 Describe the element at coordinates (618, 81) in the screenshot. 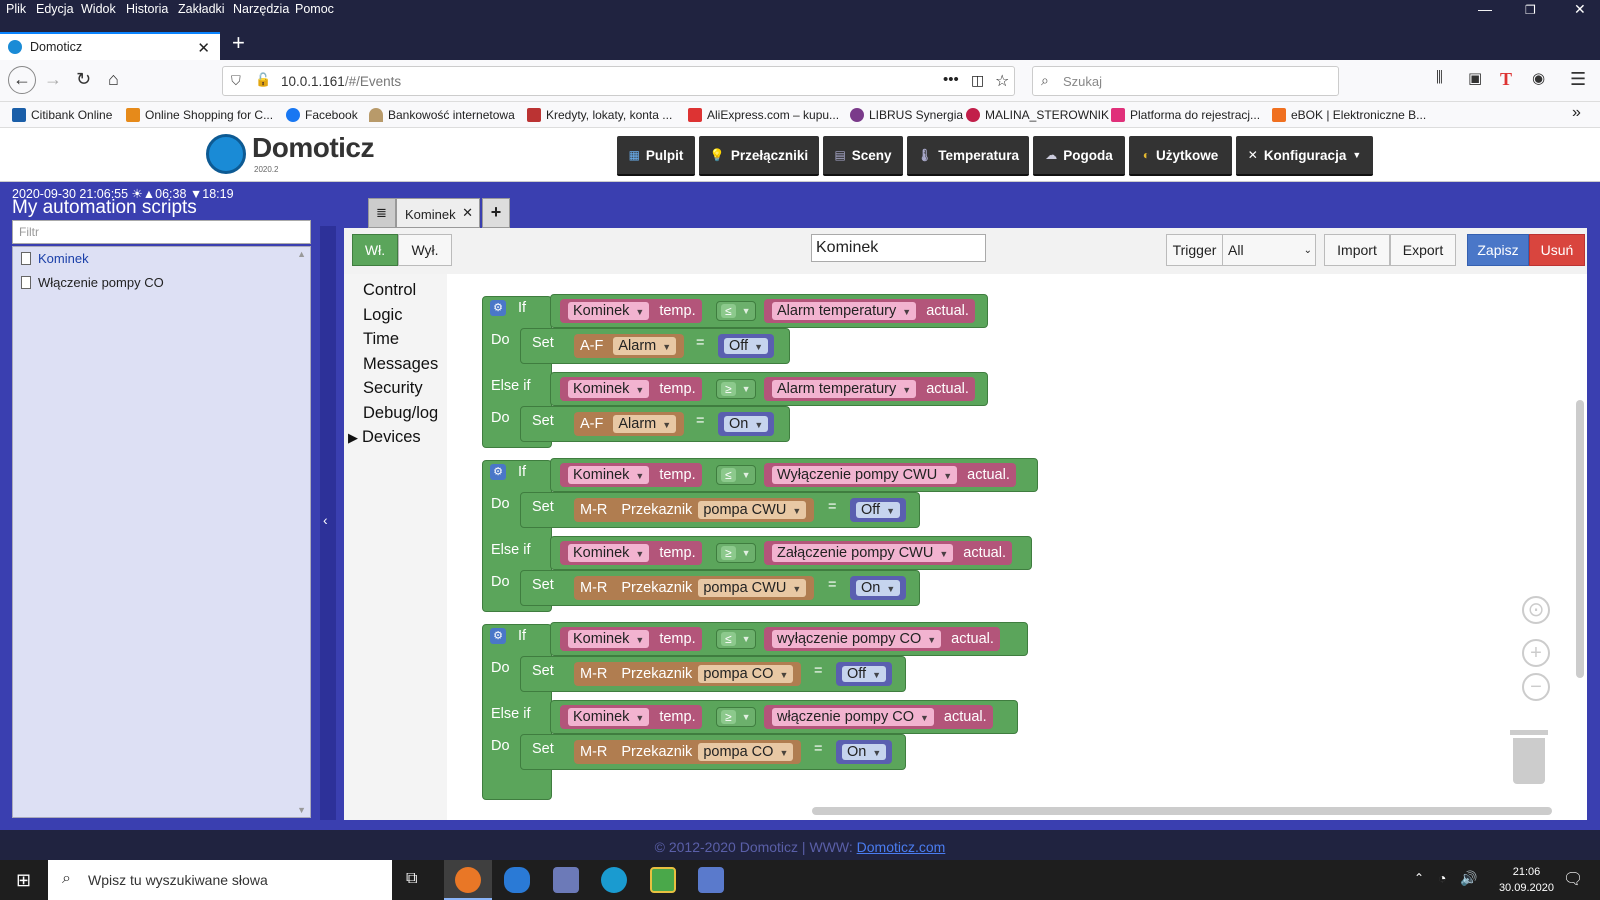

I see `url-bar: ⛉ 🔓 10.0.1.161/#/Events ••• ◫ ☆` at that location.